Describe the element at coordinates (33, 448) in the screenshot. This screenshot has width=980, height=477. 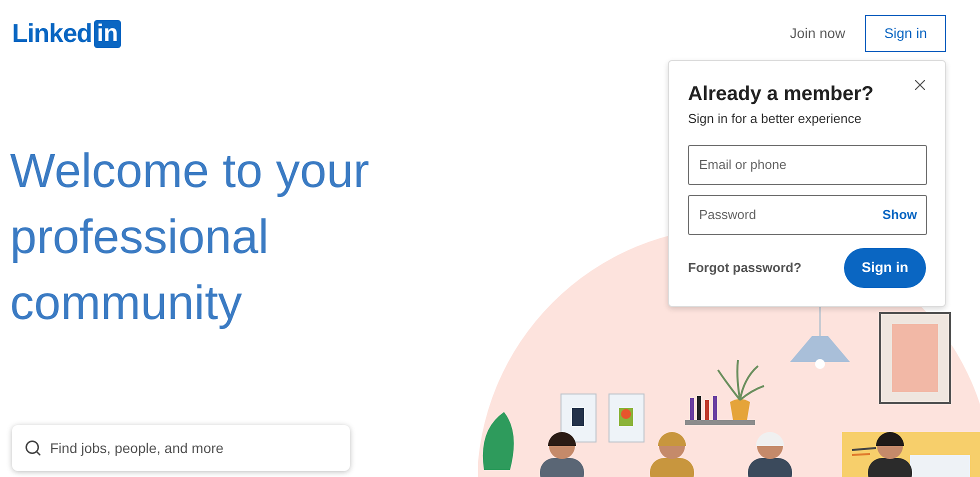
I see `search-icon` at that location.